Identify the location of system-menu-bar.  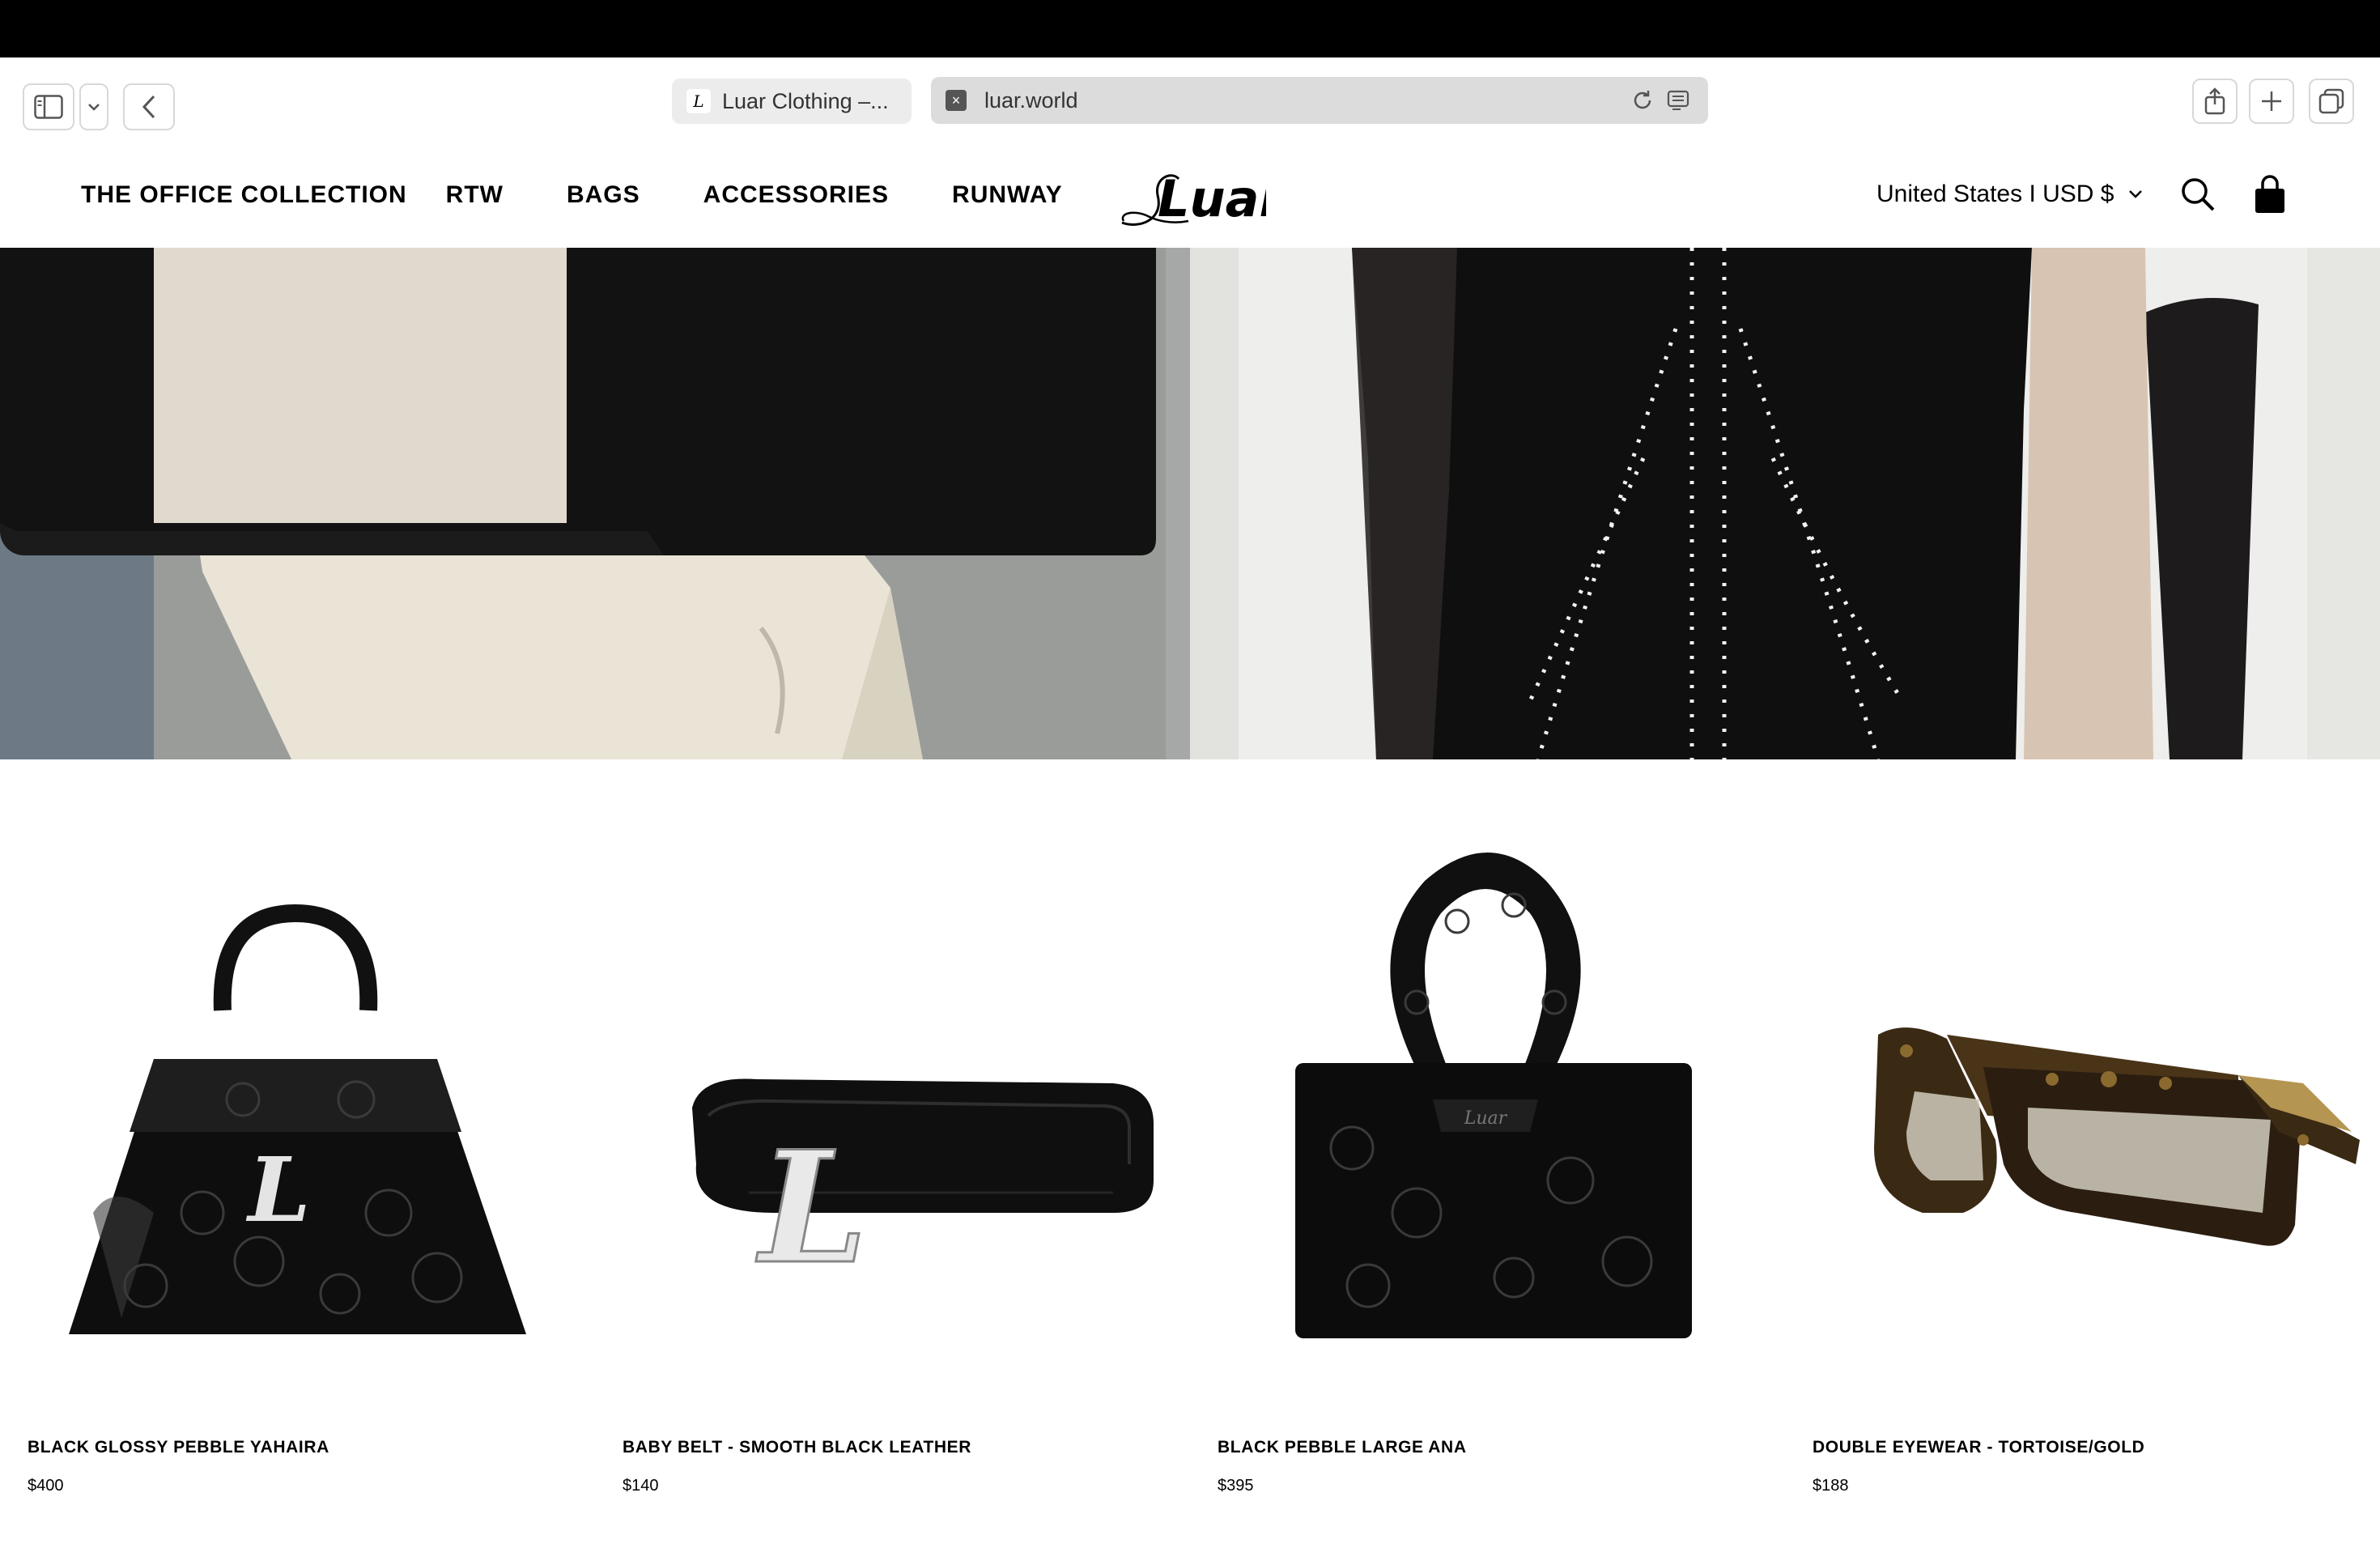
(1190, 29).